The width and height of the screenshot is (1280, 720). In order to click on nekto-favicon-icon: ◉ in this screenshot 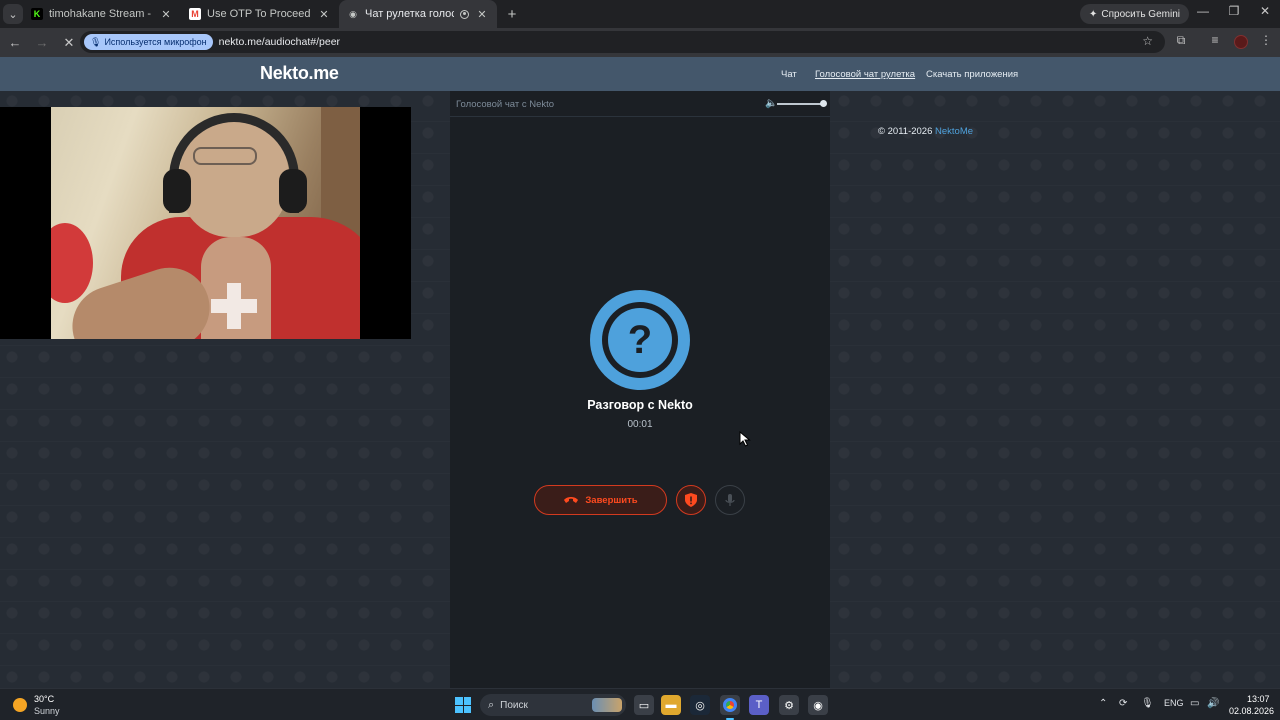, I will do `click(353, 13)`.